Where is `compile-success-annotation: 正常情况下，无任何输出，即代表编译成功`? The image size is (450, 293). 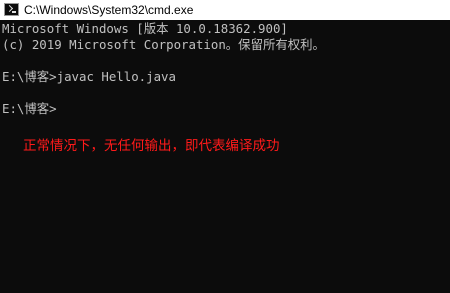
compile-success-annotation: 正常情况下，无任何输出，即代表编译成功 is located at coordinates (151, 146).